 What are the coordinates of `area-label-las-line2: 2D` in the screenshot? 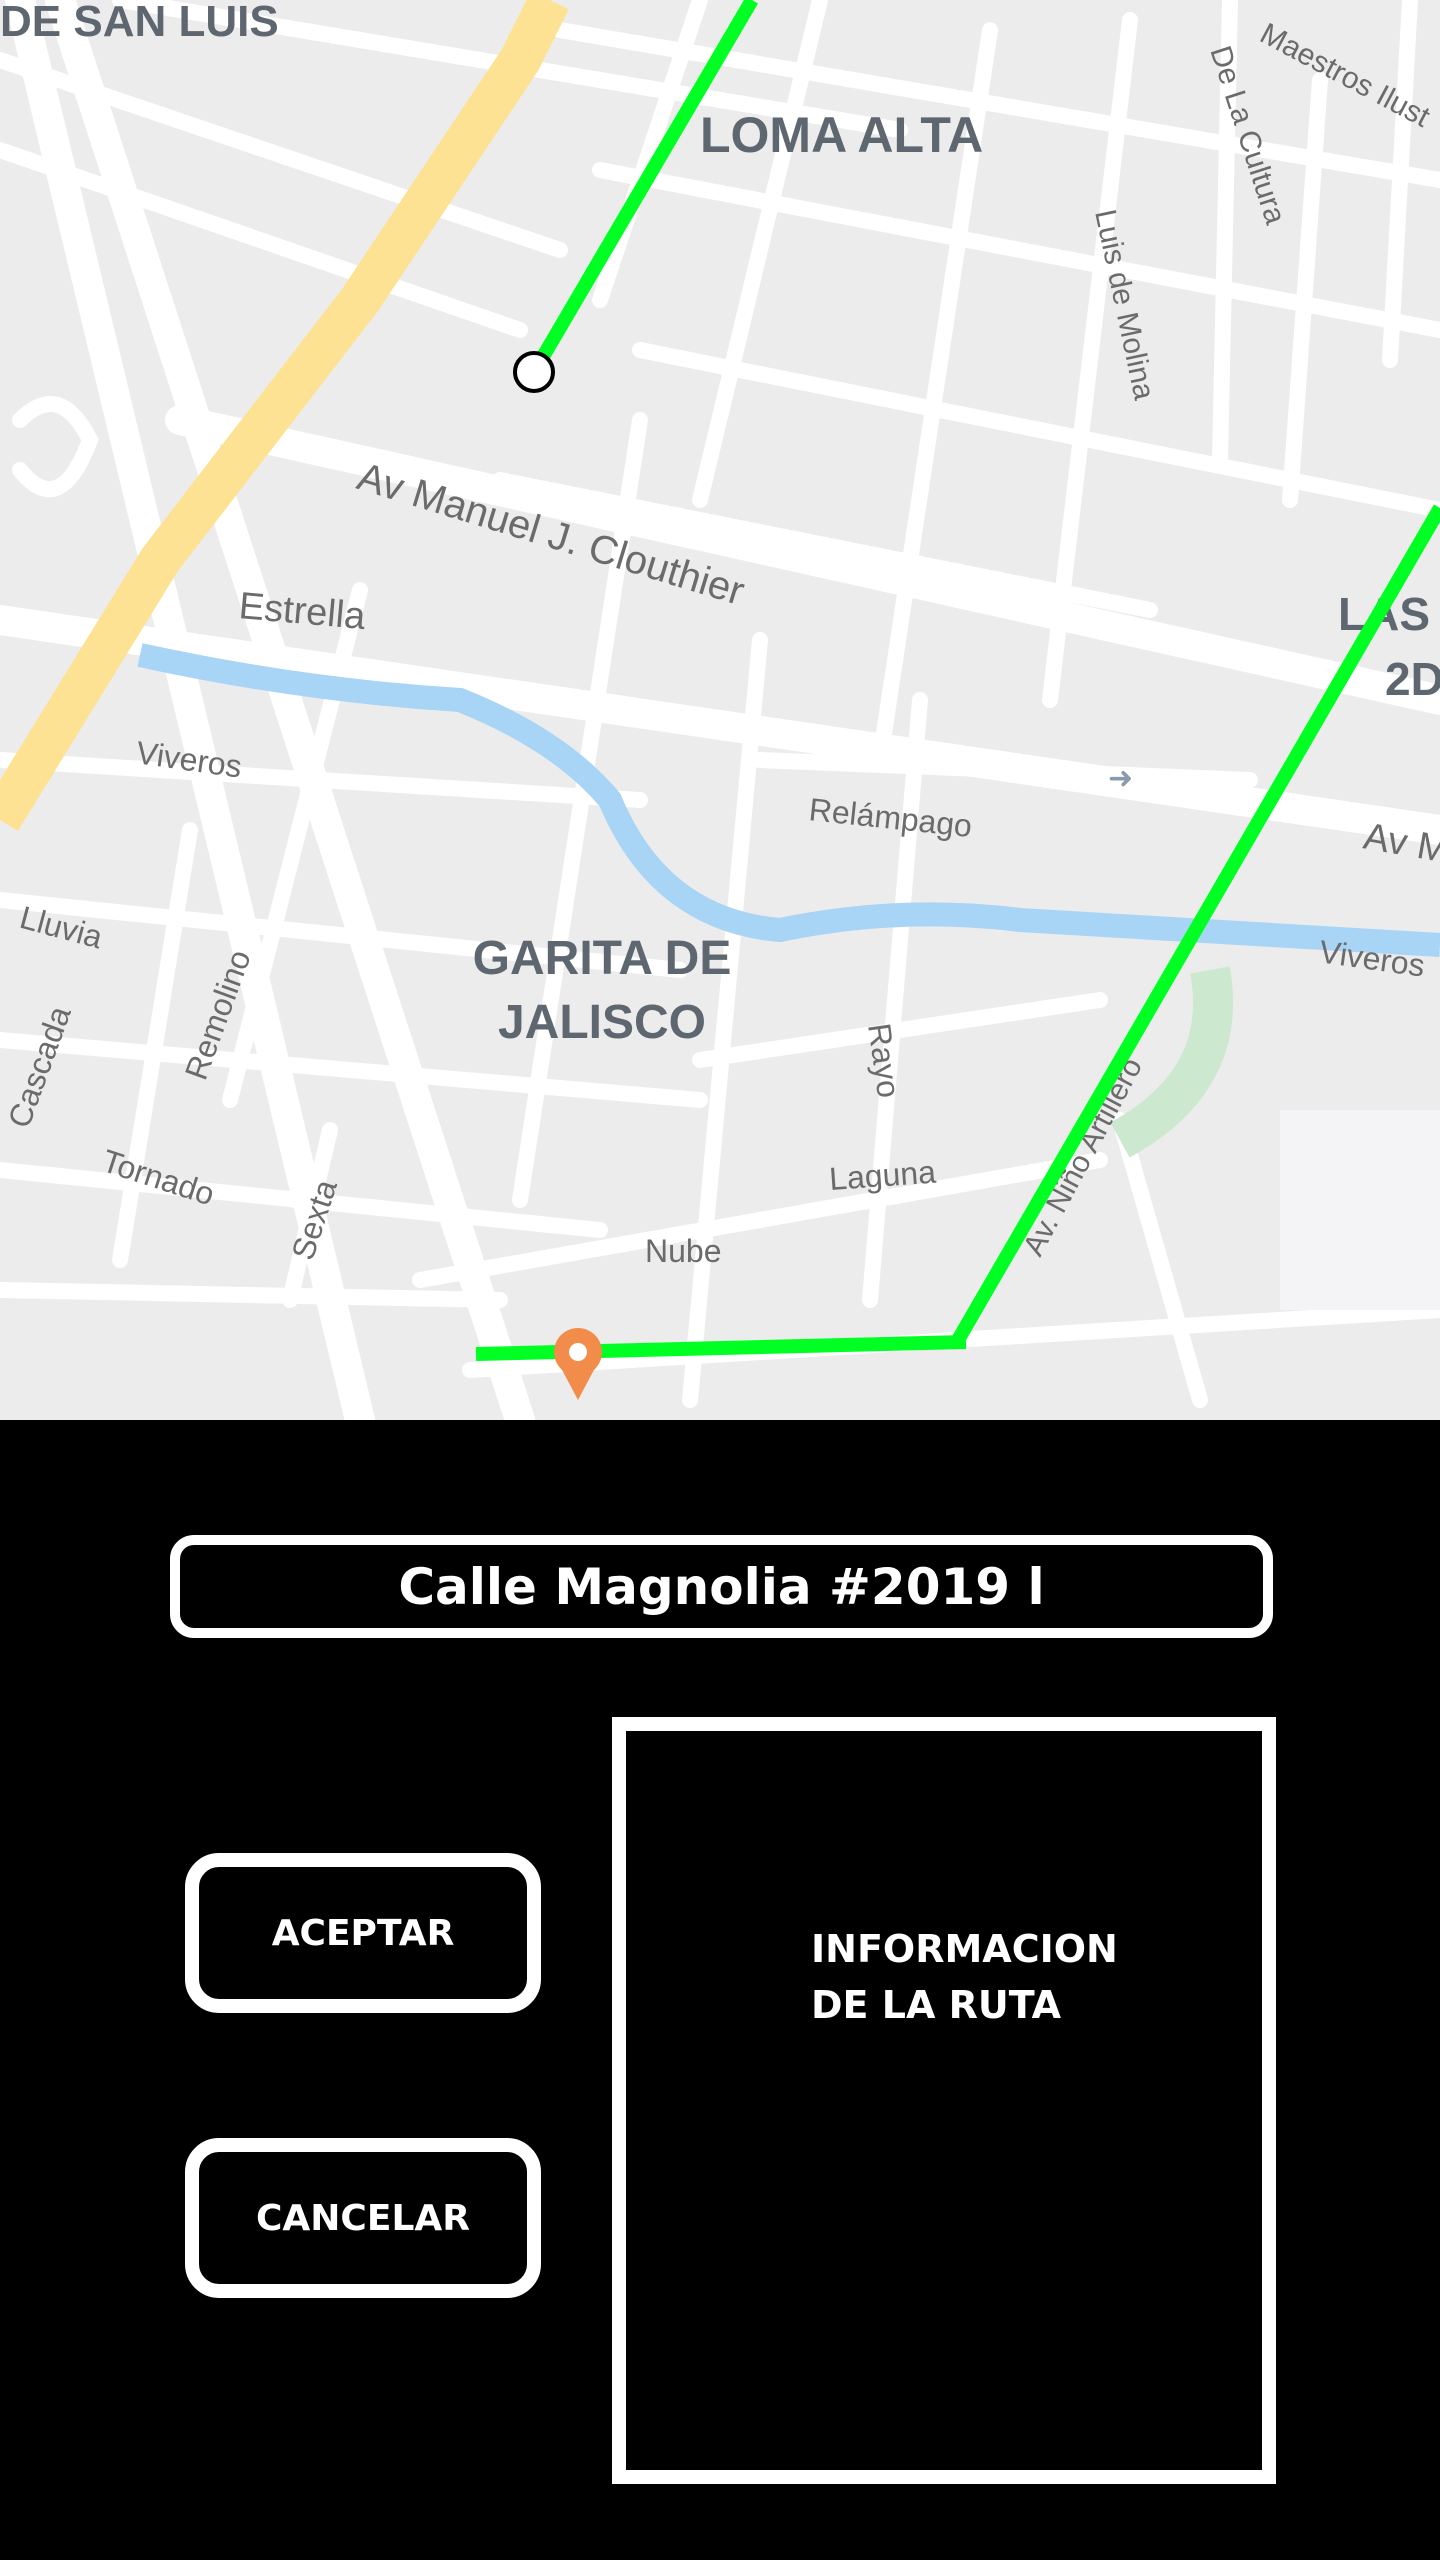 It's located at (1412, 679).